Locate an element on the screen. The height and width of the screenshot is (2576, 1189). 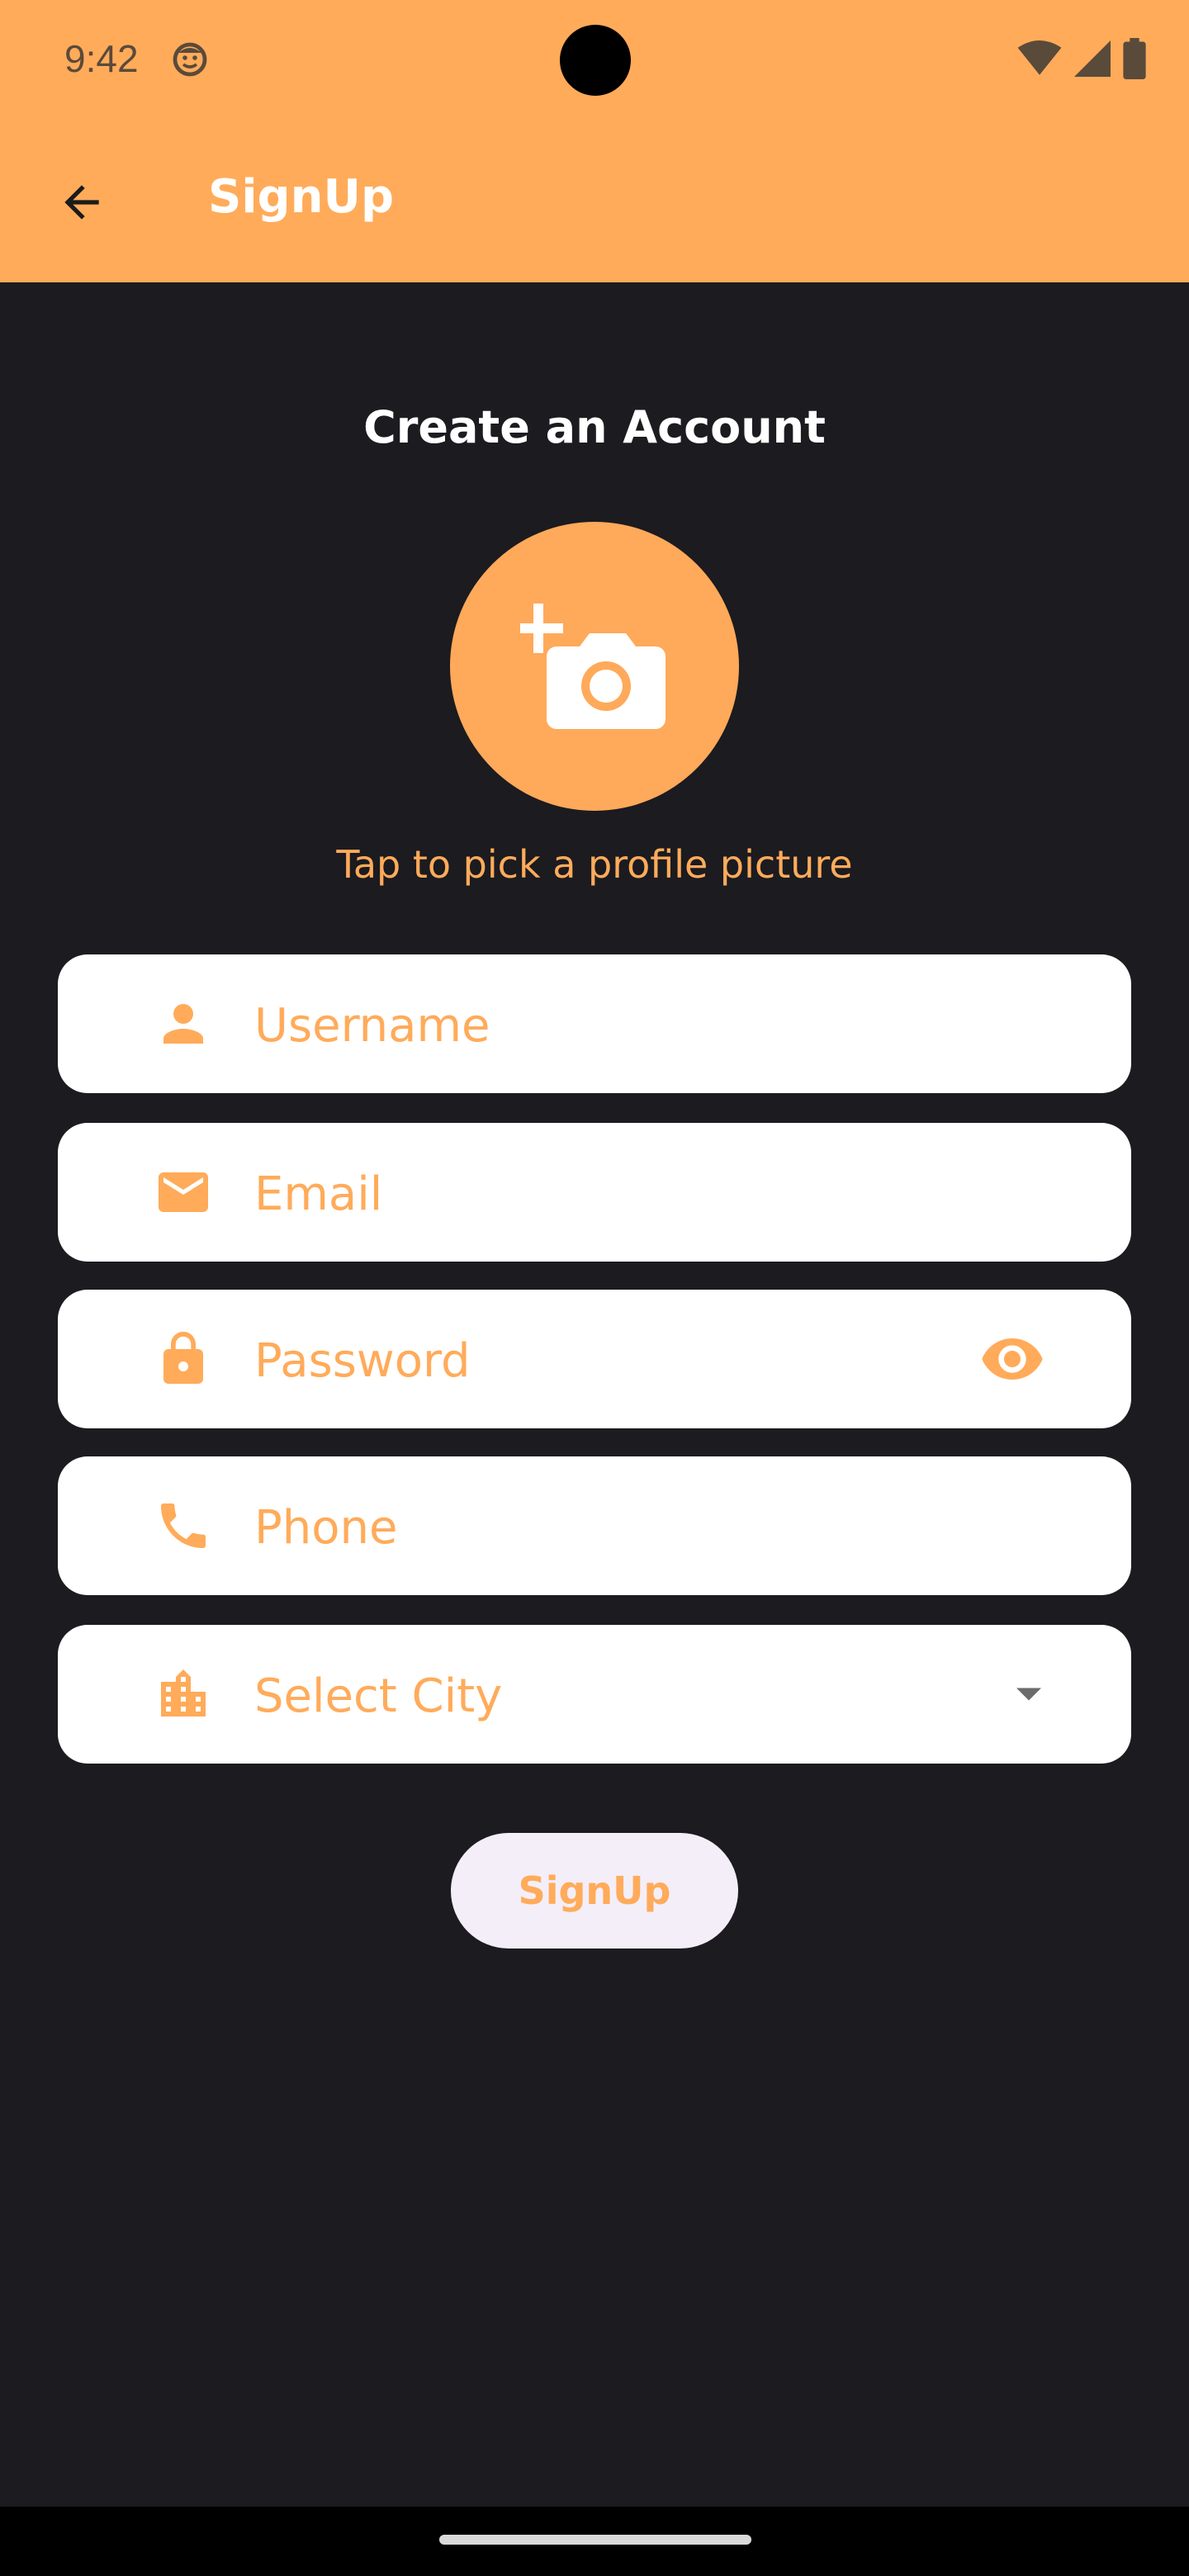
username-field: Username is located at coordinates (594, 1023).